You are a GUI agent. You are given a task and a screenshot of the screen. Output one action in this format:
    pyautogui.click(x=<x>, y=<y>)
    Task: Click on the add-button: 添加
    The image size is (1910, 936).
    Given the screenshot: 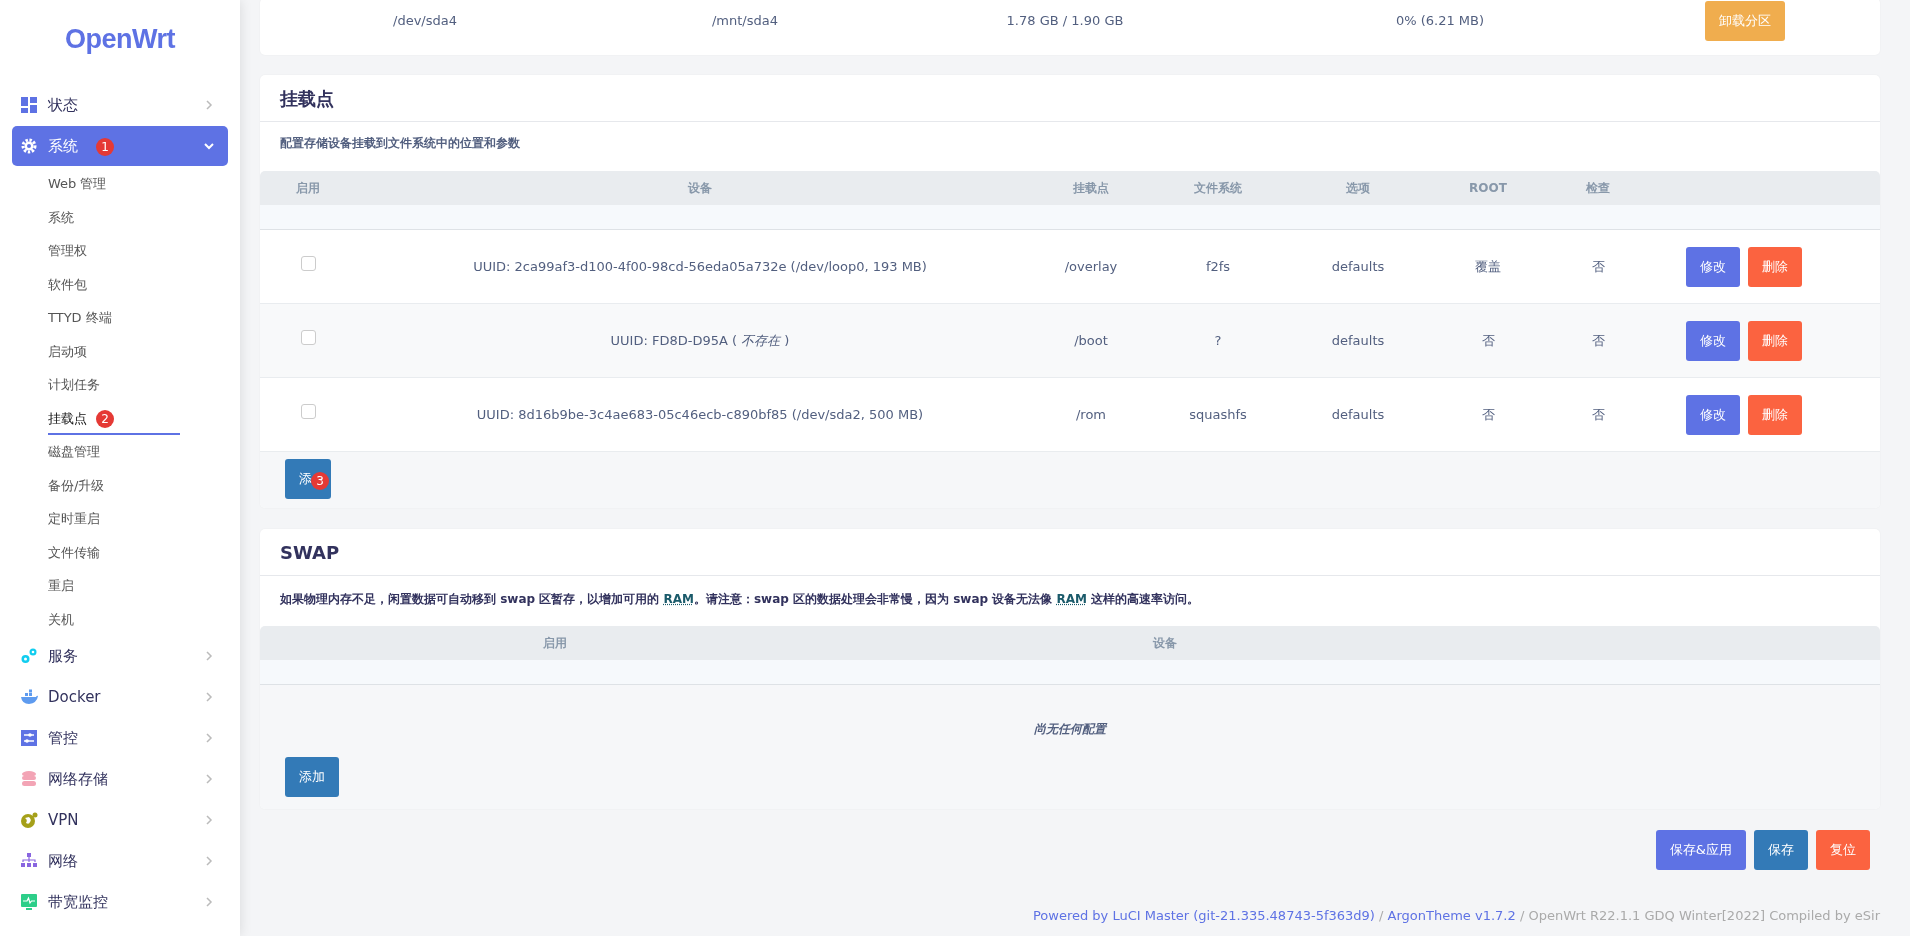 What is the action you would take?
    pyautogui.click(x=312, y=776)
    